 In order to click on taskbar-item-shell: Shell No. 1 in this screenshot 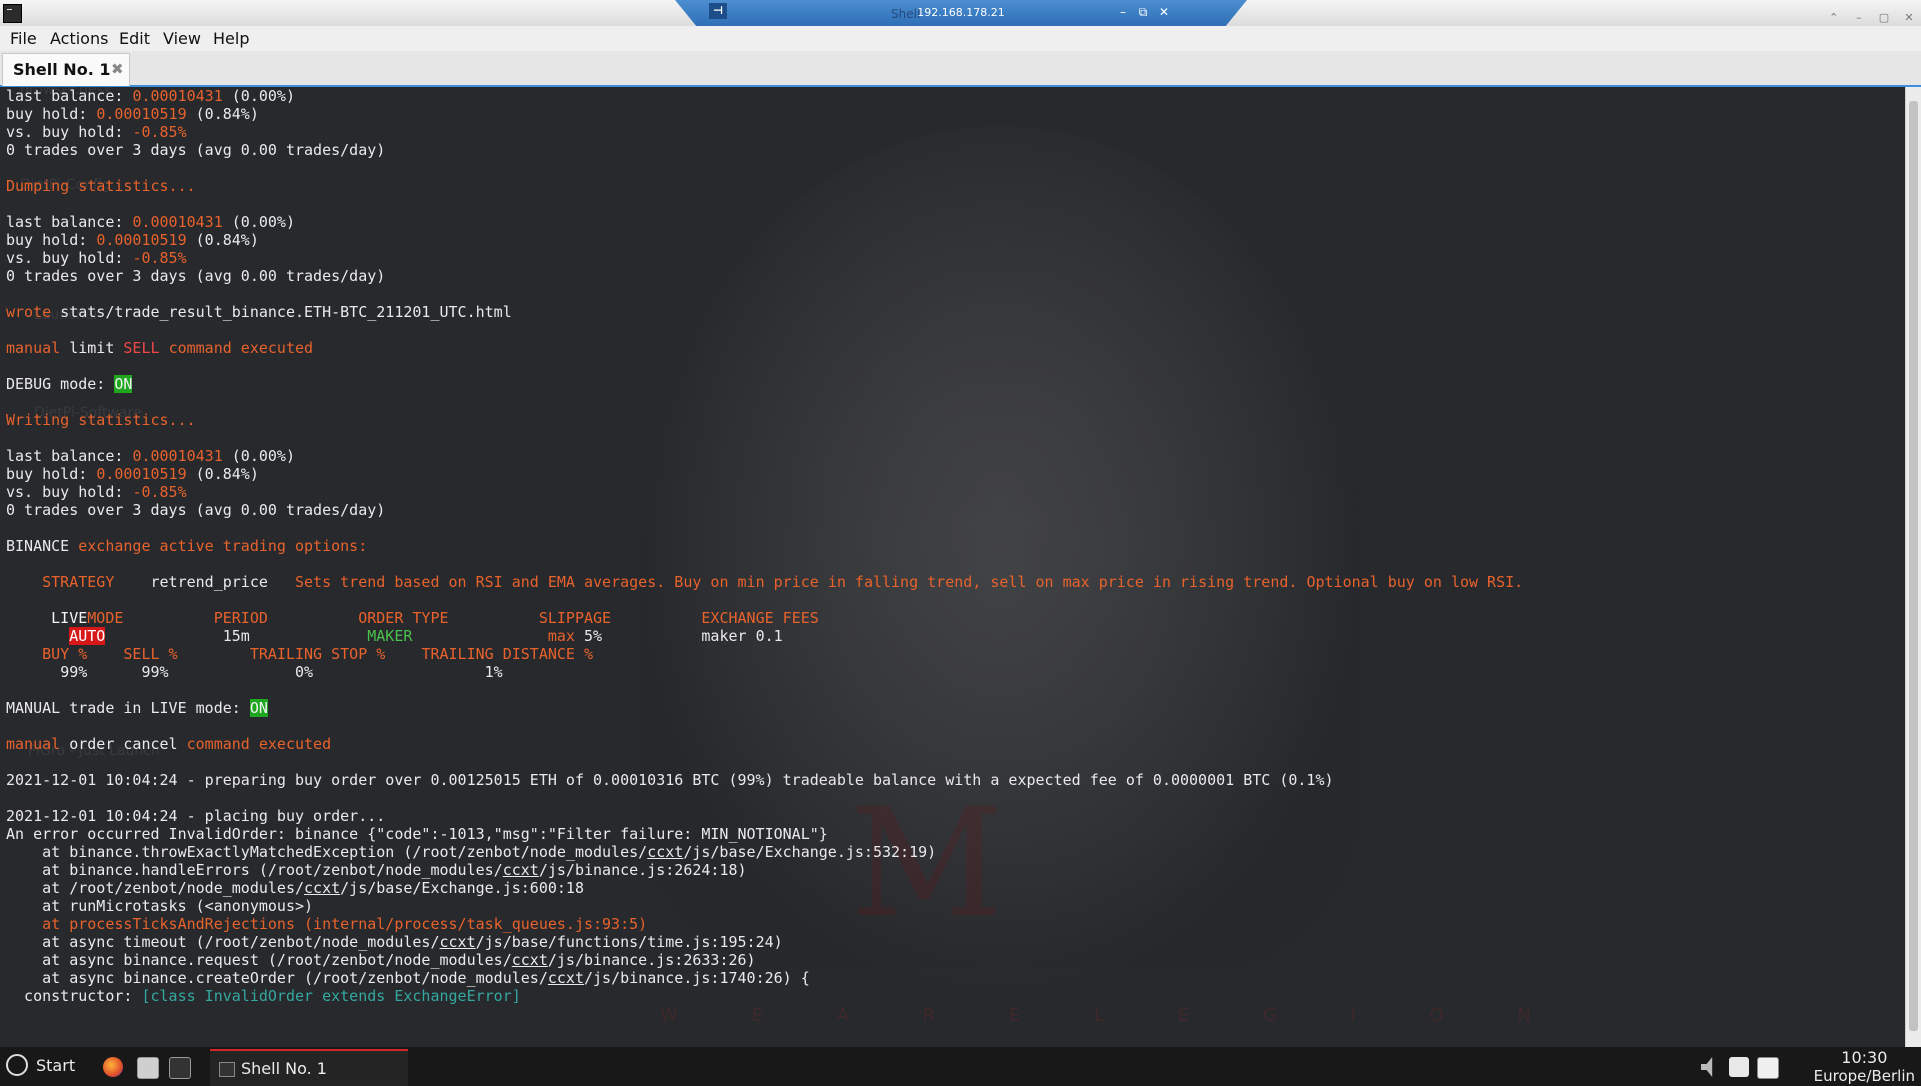, I will do `click(309, 1067)`.